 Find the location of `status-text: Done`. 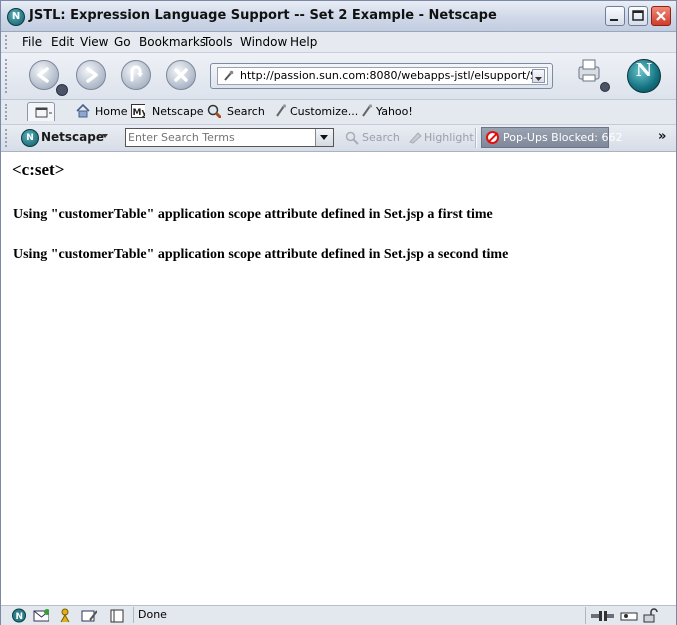

status-text: Done is located at coordinates (150, 615).